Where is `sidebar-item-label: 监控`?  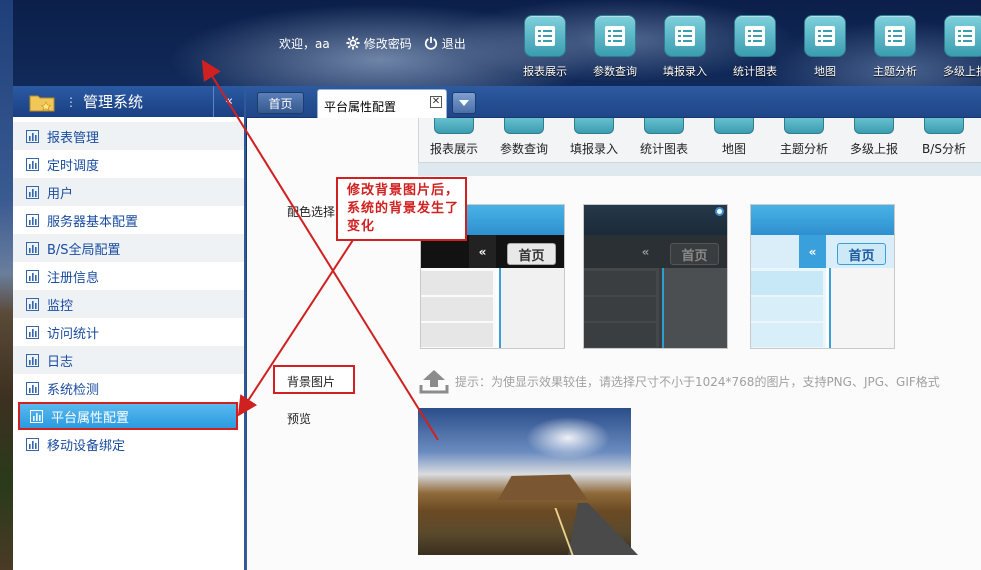
sidebar-item-label: 监控 is located at coordinates (60, 306).